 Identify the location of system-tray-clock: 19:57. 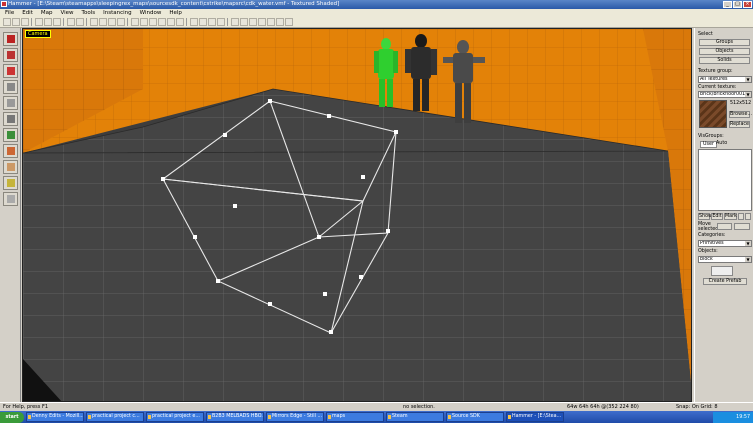
(733, 417).